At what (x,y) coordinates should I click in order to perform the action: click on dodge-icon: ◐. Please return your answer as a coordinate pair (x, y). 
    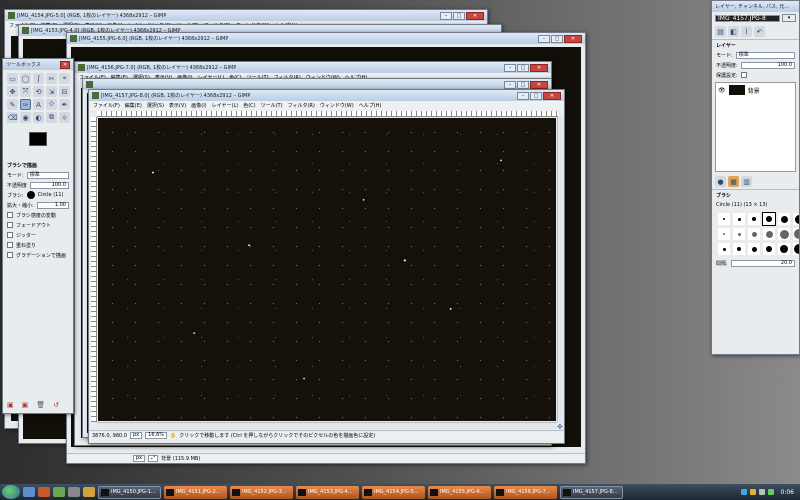
    Looking at the image, I should click on (38, 117).